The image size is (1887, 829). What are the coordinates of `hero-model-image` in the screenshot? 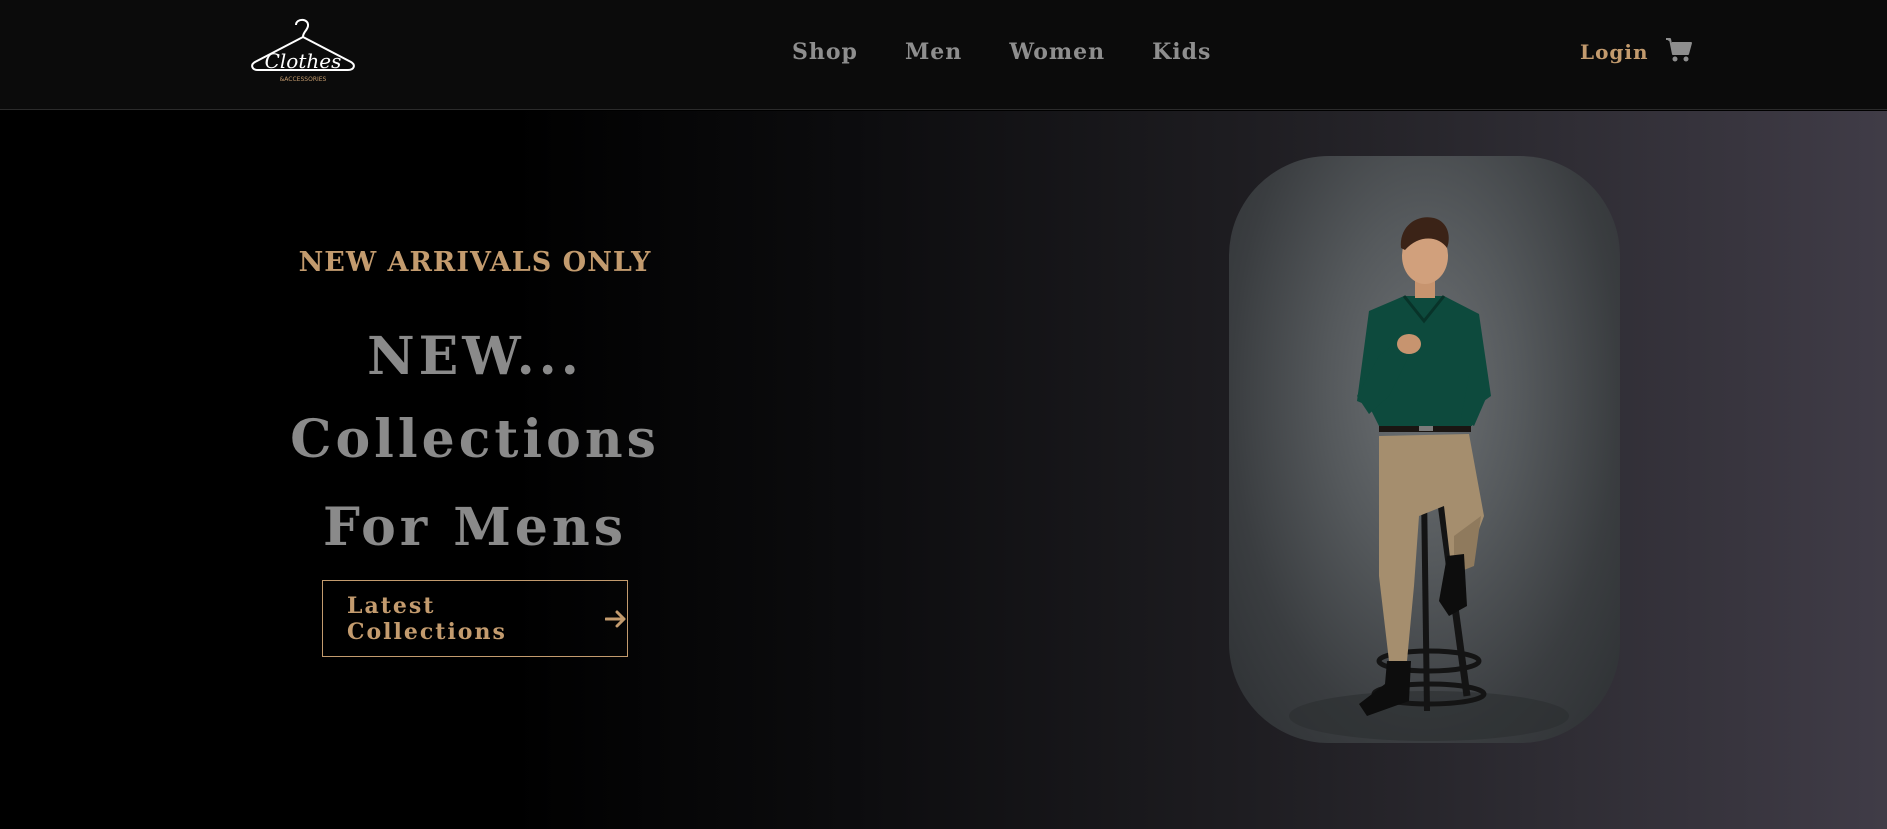 It's located at (1424, 449).